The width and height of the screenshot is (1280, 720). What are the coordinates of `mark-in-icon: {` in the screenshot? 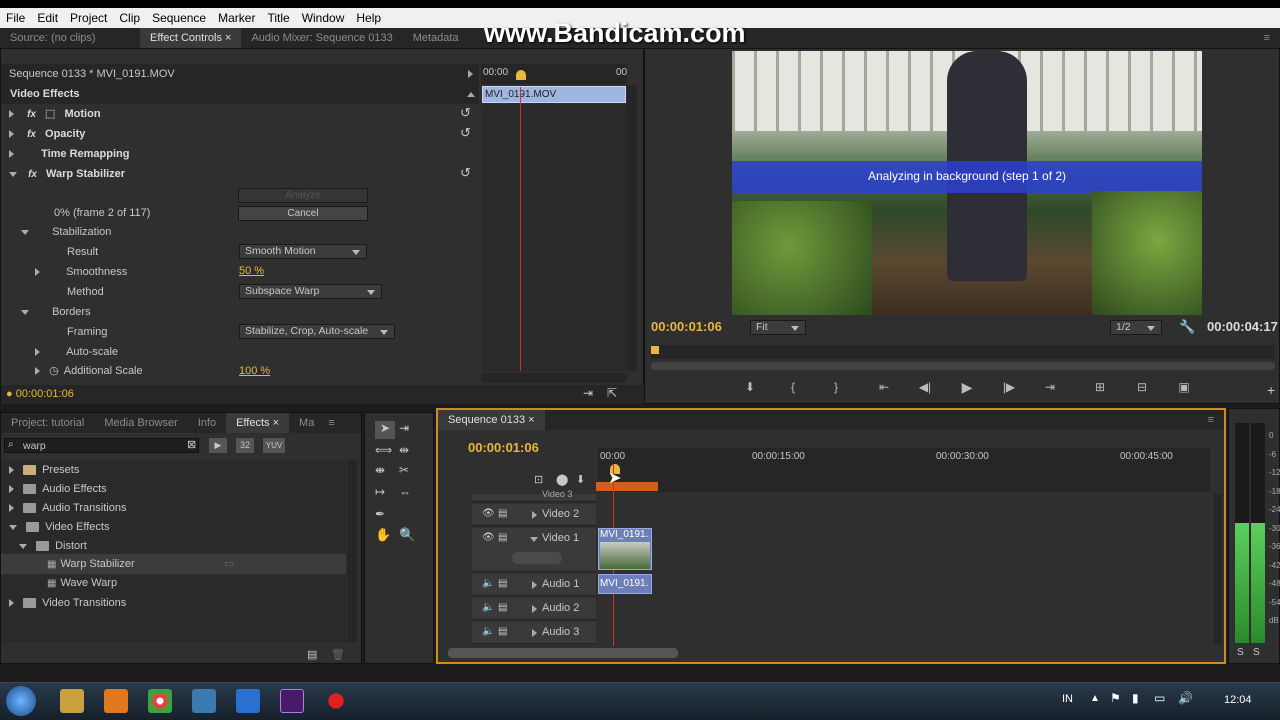 It's located at (793, 387).